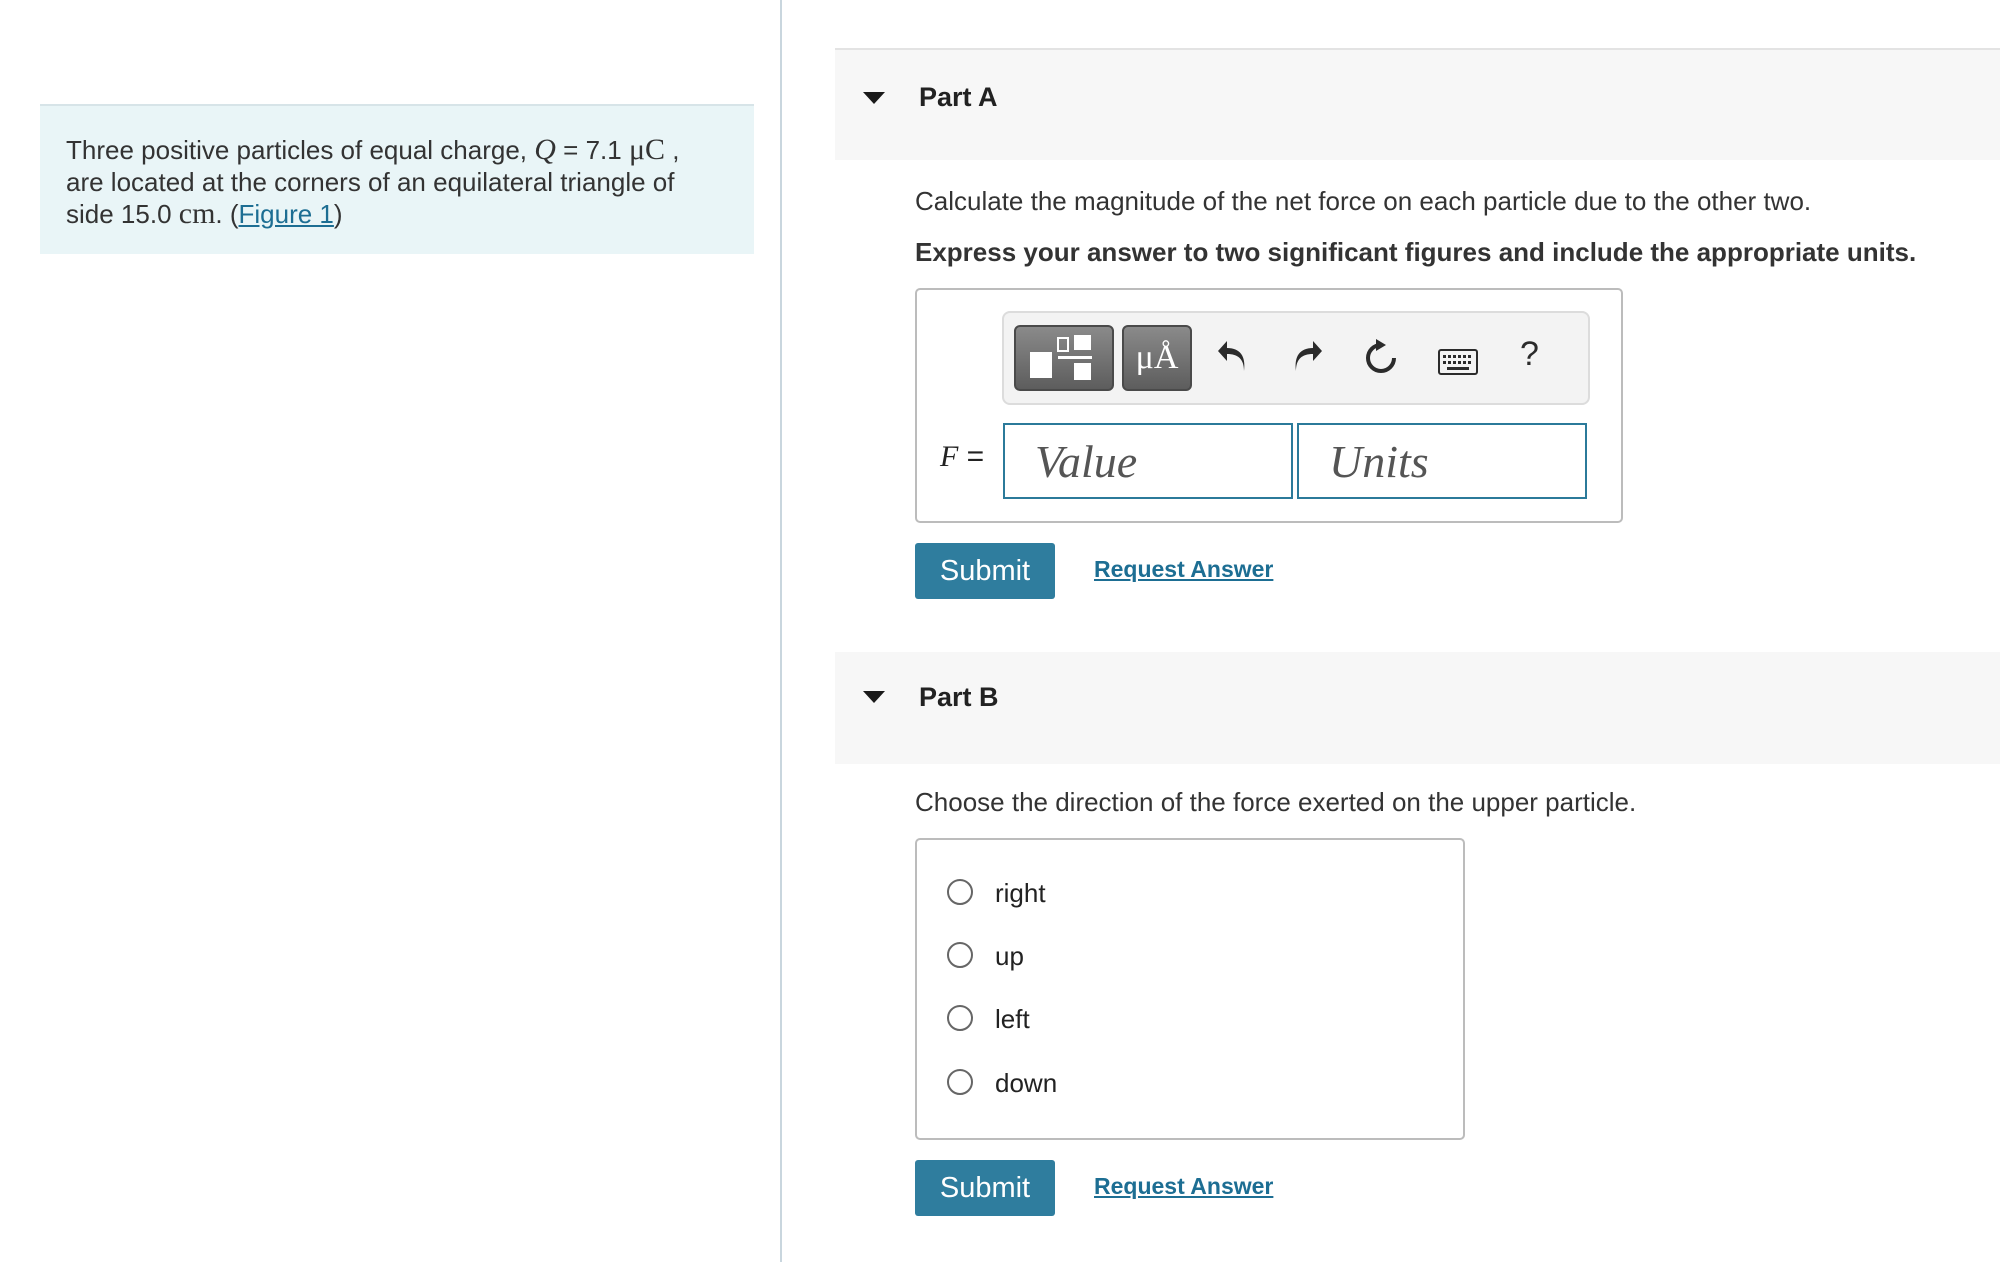  Describe the element at coordinates (959, 697) in the screenshot. I see `part-b-title: Part B` at that location.